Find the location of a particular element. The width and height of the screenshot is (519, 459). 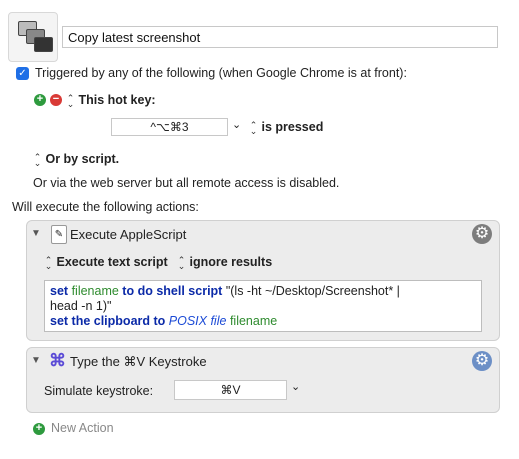

keystroke-field: ⌘V is located at coordinates (230, 390).